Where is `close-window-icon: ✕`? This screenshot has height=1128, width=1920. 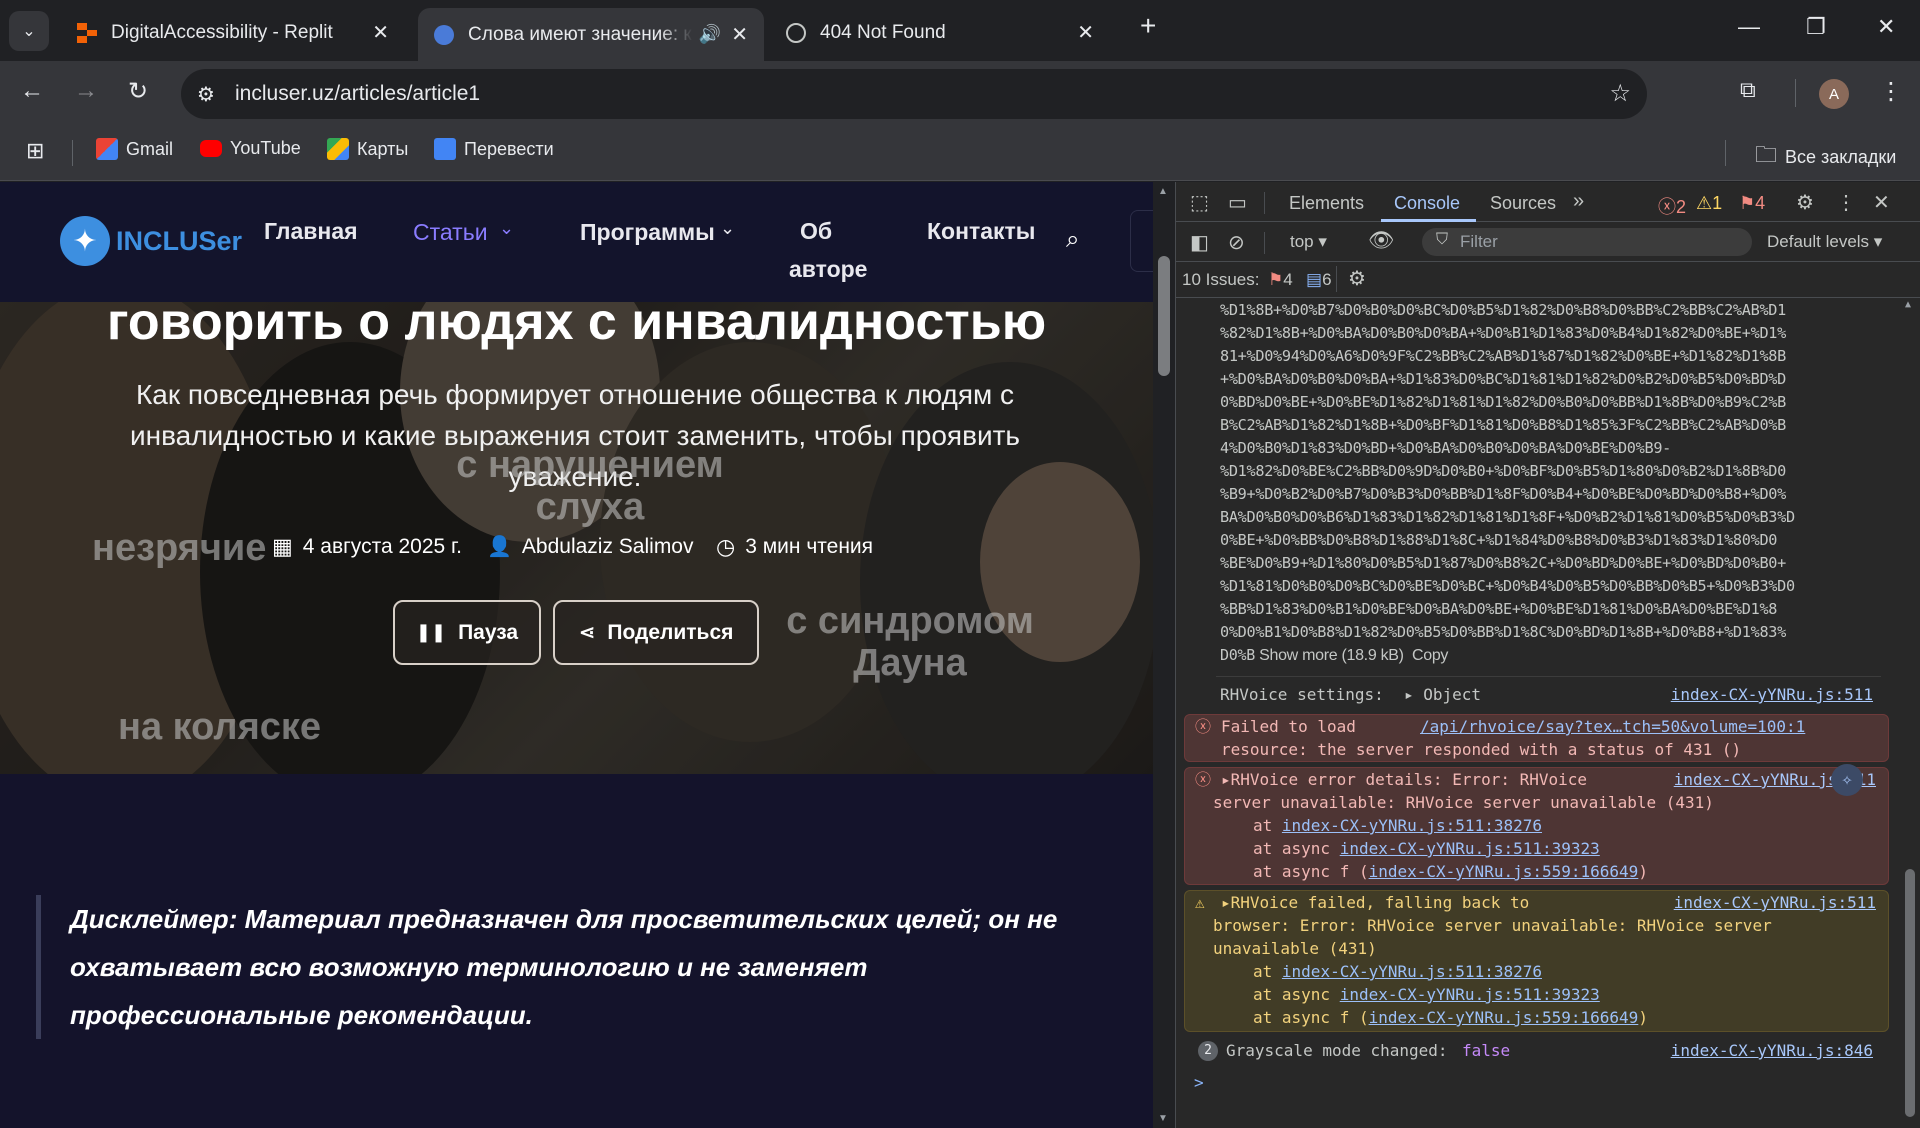
close-window-icon: ✕ is located at coordinates (1886, 27).